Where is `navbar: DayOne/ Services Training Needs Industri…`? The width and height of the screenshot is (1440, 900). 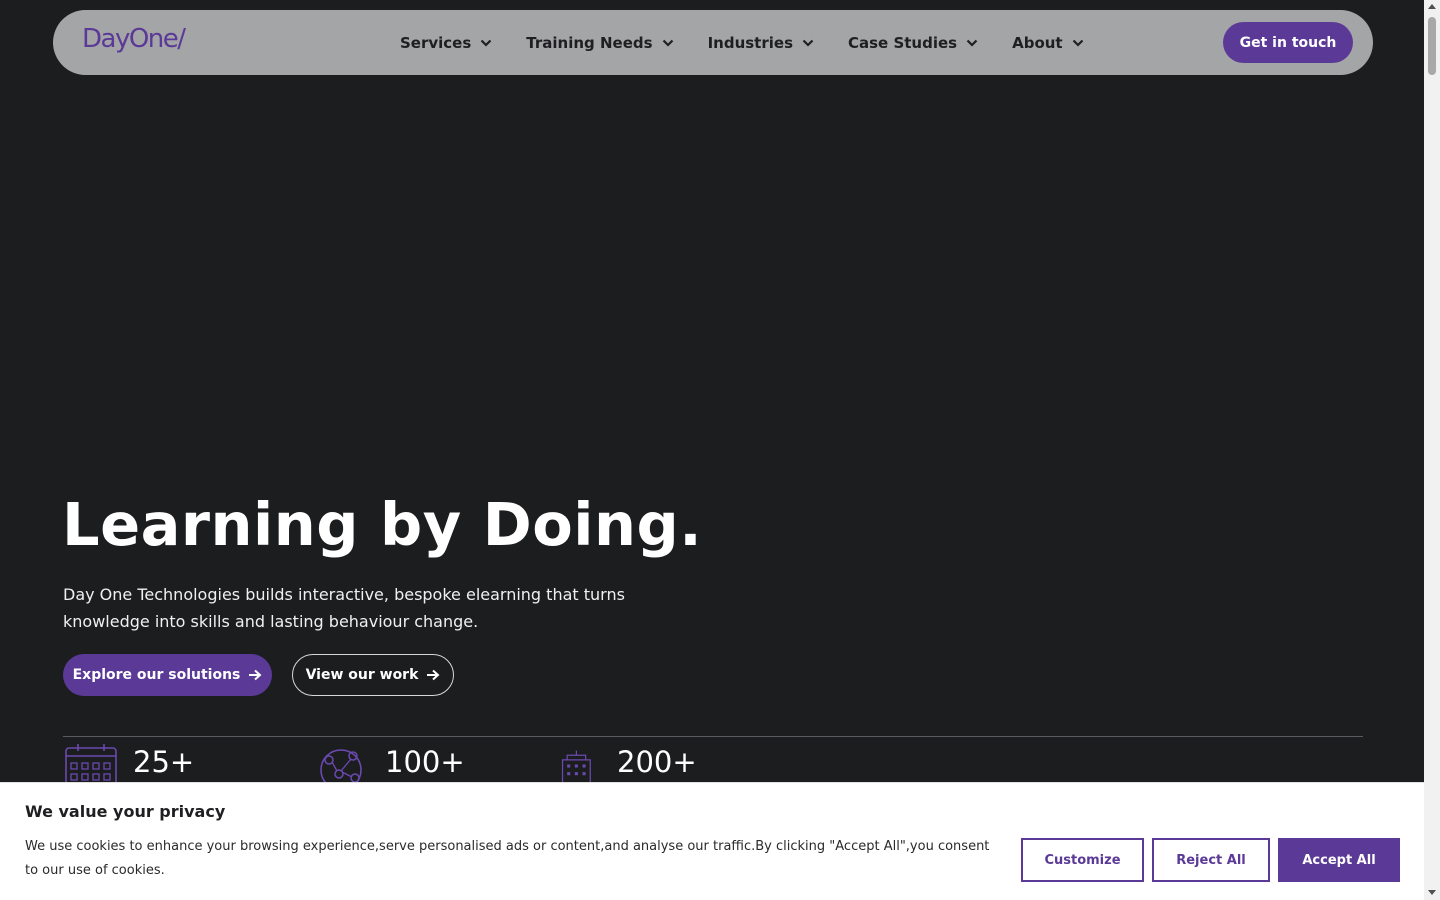
navbar: DayOne/ Services Training Needs Industri… is located at coordinates (713, 42).